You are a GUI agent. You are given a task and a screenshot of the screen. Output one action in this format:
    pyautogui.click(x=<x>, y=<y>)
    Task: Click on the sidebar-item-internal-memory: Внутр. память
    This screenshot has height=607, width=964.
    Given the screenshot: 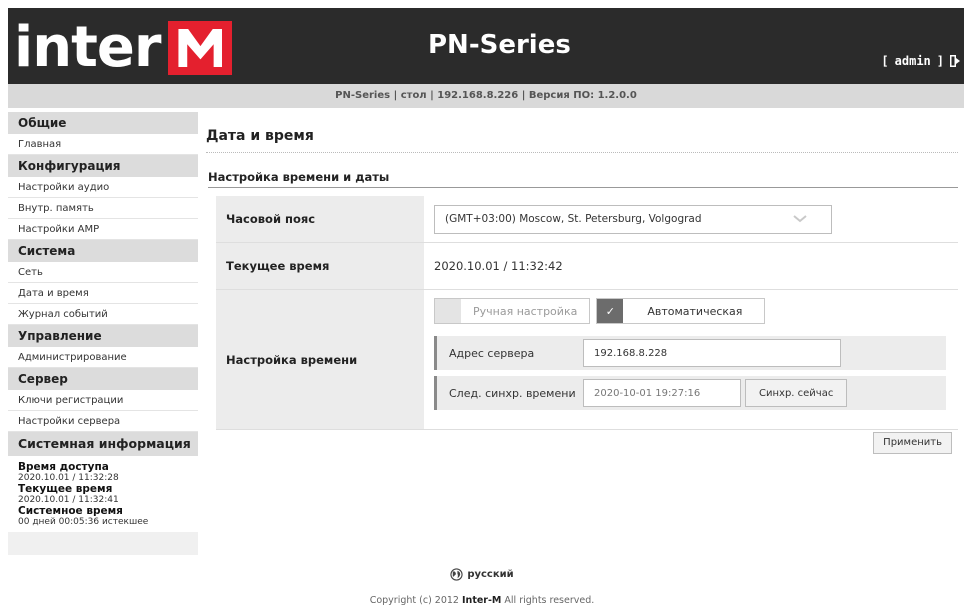 What is the action you would take?
    pyautogui.click(x=103, y=208)
    